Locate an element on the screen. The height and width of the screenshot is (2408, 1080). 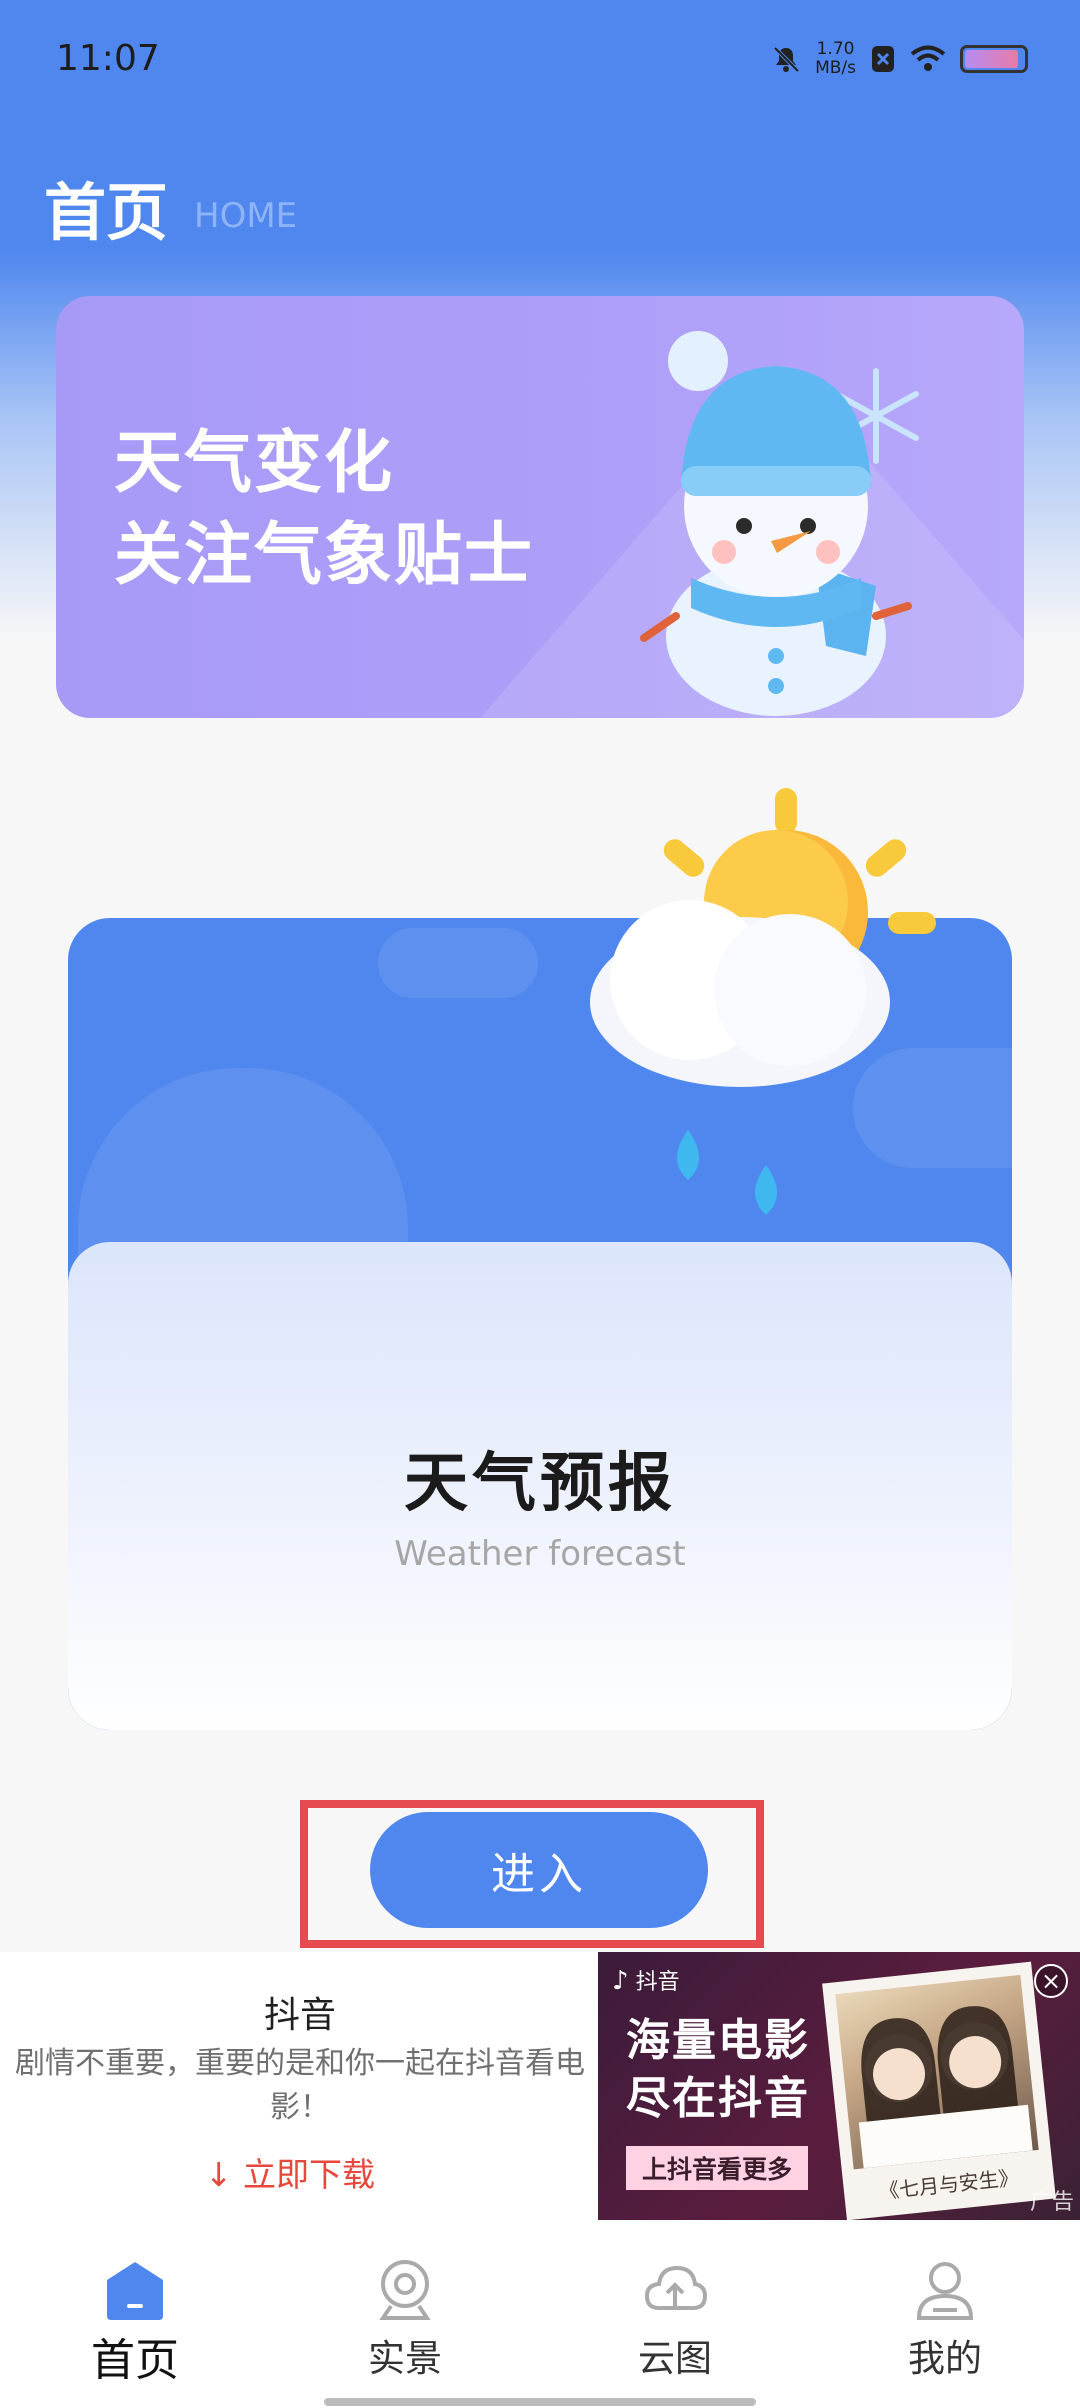
ad-app-name: 抖音 is located at coordinates (299, 2015).